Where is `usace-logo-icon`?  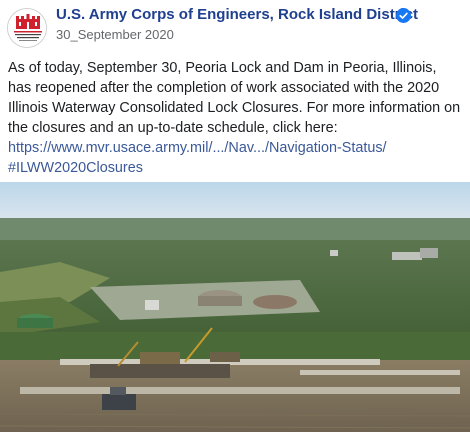 usace-logo-icon is located at coordinates (27, 28).